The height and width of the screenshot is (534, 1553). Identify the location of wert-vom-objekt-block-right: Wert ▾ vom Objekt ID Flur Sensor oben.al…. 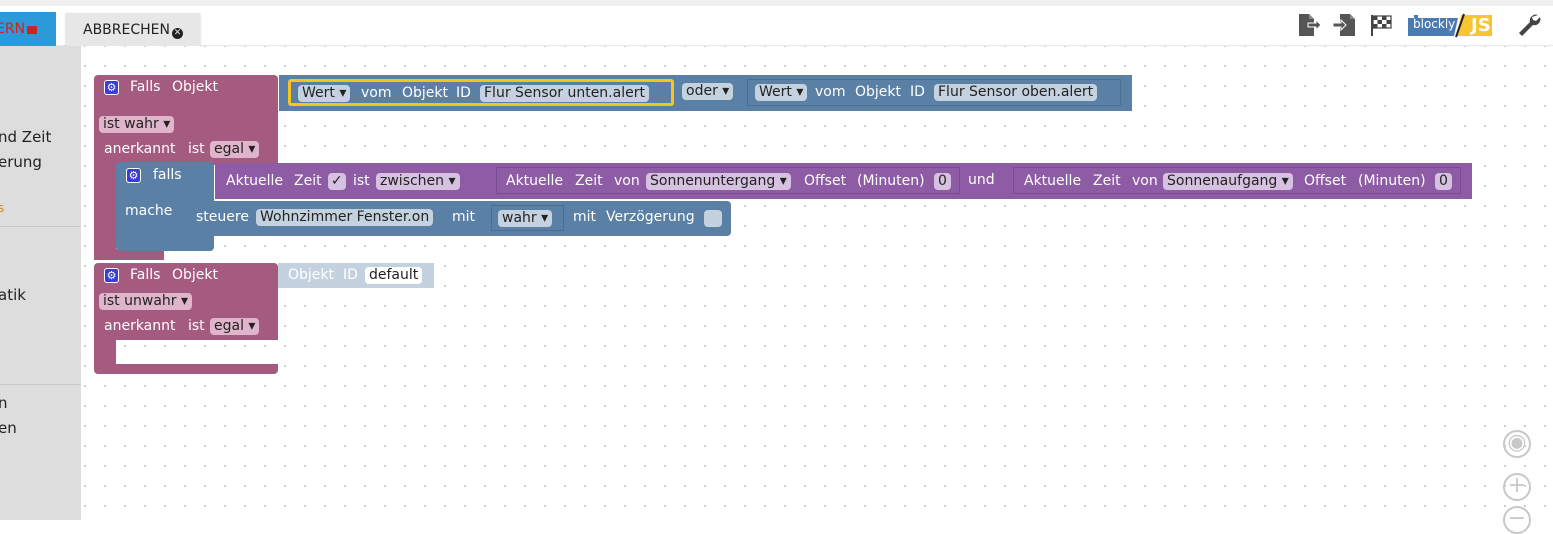
(934, 92).